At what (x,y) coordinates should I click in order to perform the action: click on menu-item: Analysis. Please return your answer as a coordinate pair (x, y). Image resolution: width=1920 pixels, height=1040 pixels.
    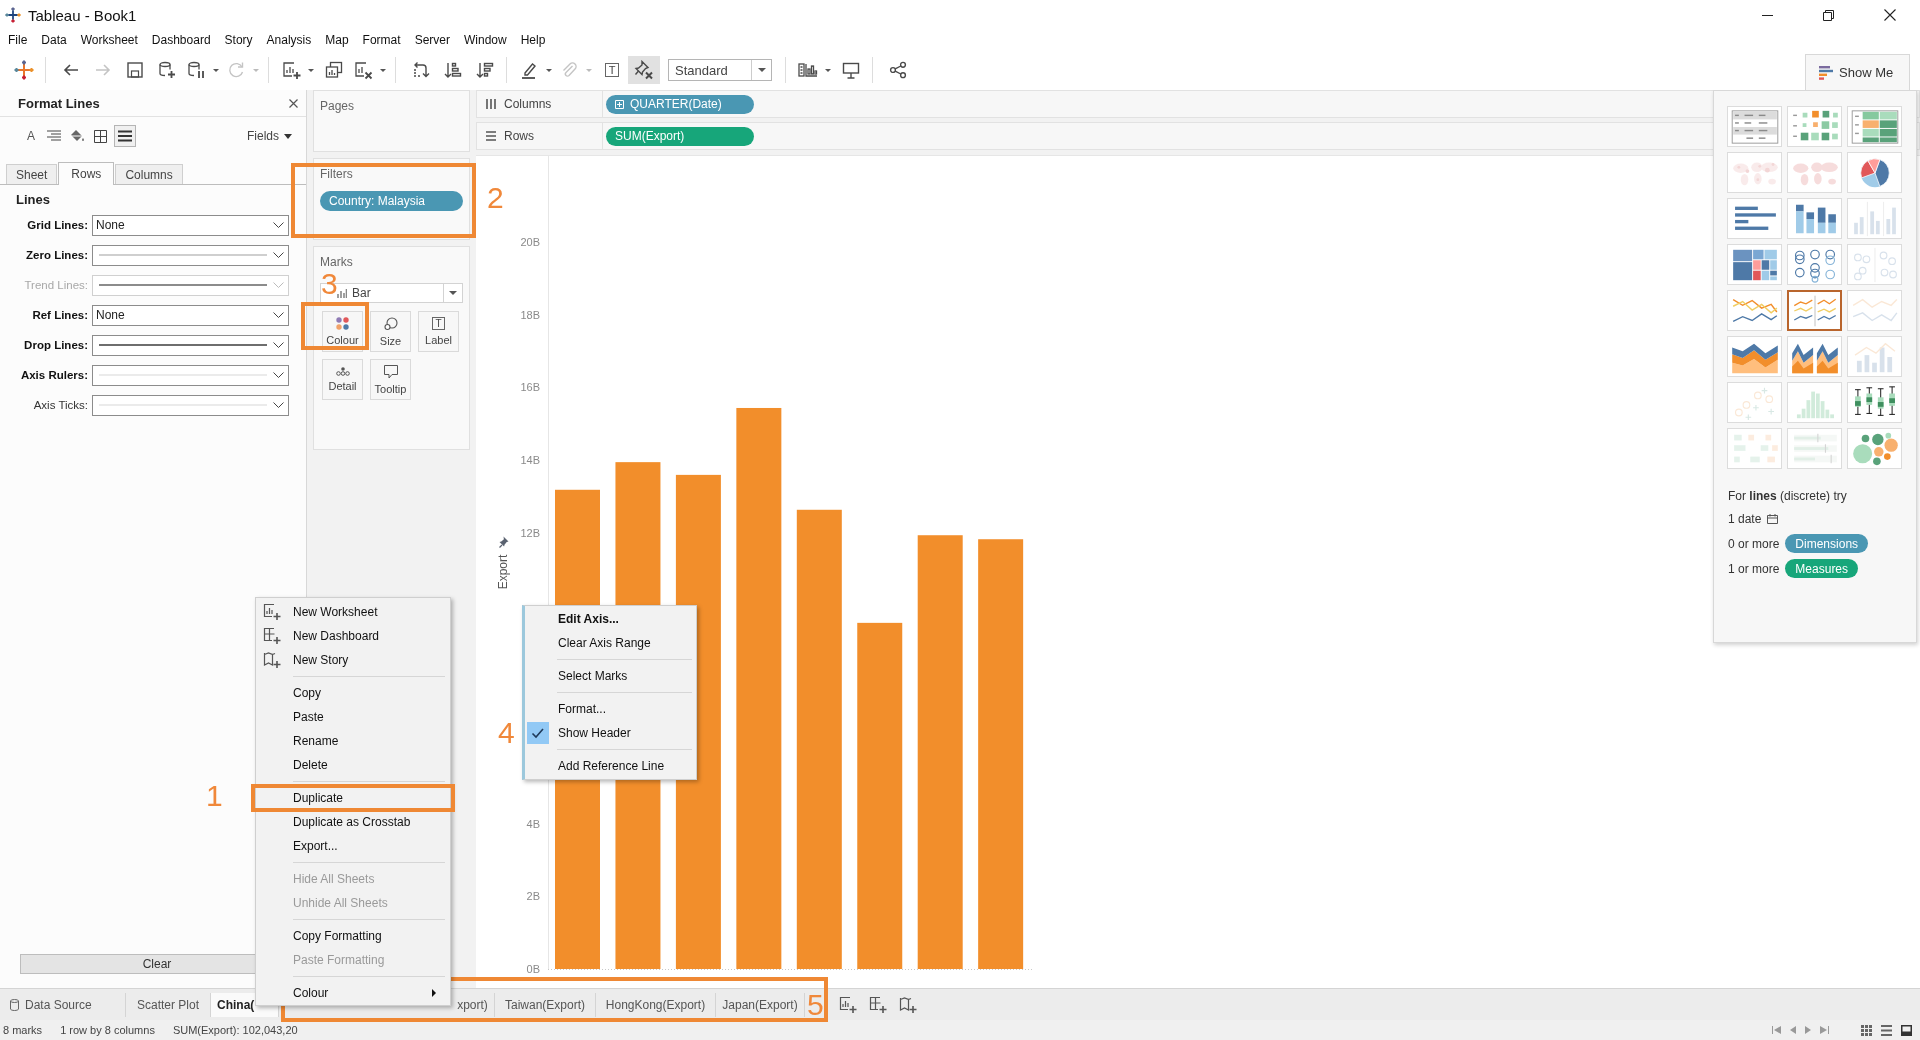
    Looking at the image, I should click on (289, 40).